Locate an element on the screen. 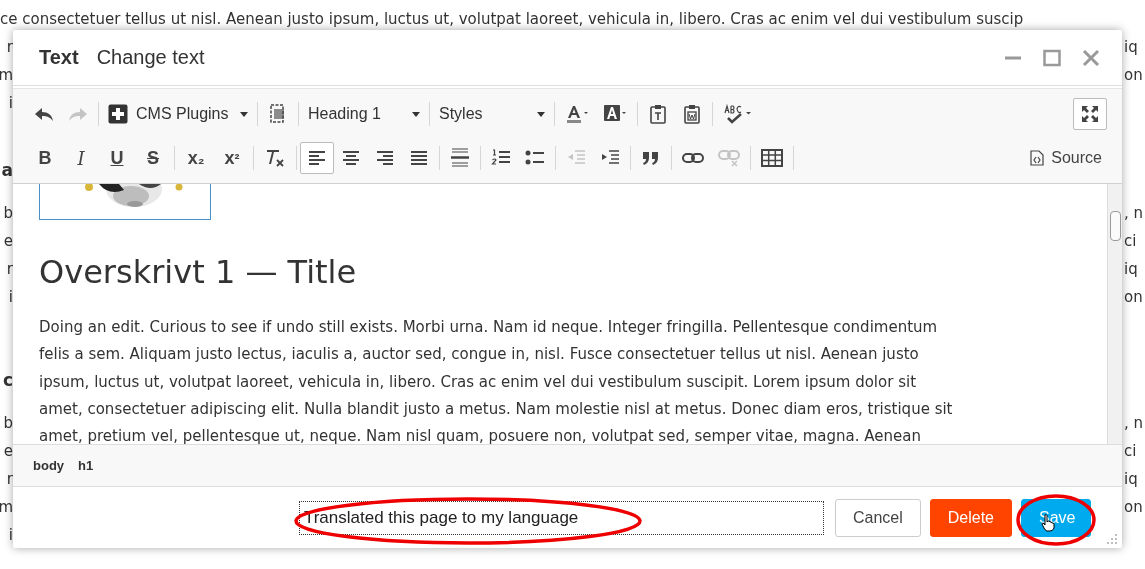 The width and height of the screenshot is (1145, 569). cancel-button: Cancel is located at coordinates (877, 517).